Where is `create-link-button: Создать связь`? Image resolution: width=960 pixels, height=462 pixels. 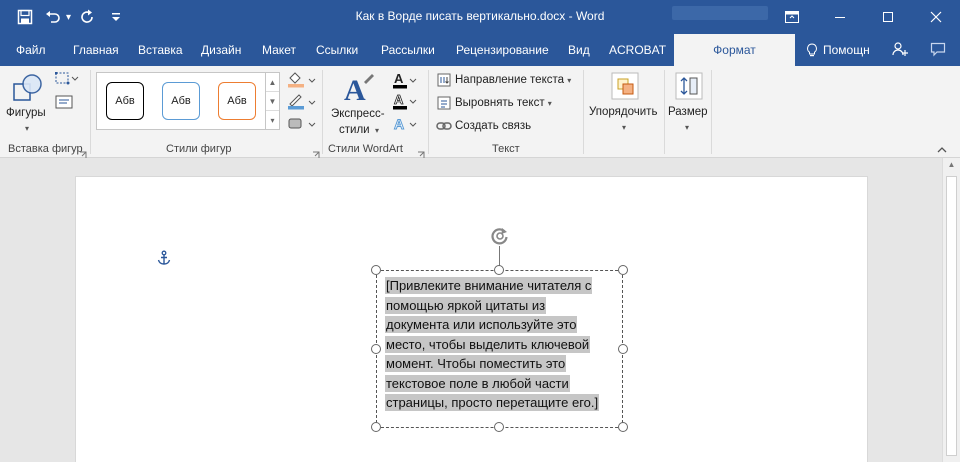
create-link-button: Создать связь is located at coordinates (493, 126).